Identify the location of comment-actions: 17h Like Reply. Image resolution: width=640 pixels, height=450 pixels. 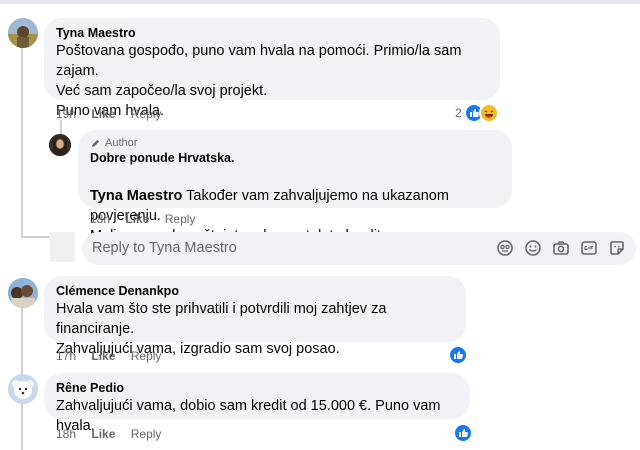
(114, 356).